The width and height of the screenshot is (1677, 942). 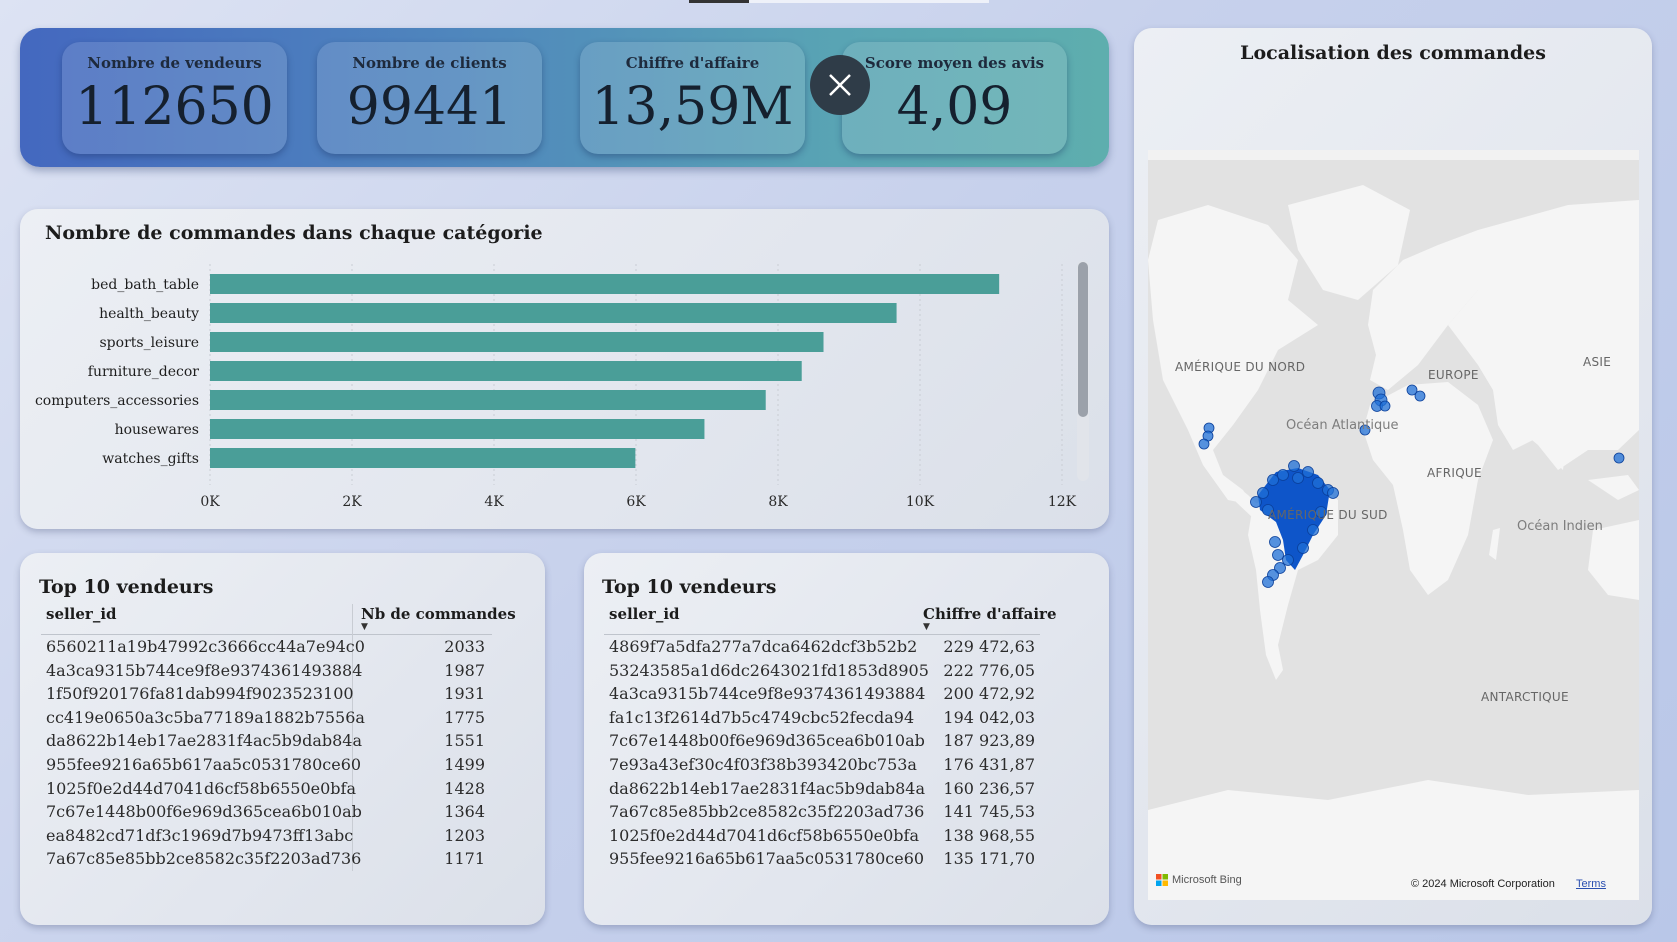 I want to click on col-header-revenue: Chiffre d'affaire, so click(x=990, y=614).